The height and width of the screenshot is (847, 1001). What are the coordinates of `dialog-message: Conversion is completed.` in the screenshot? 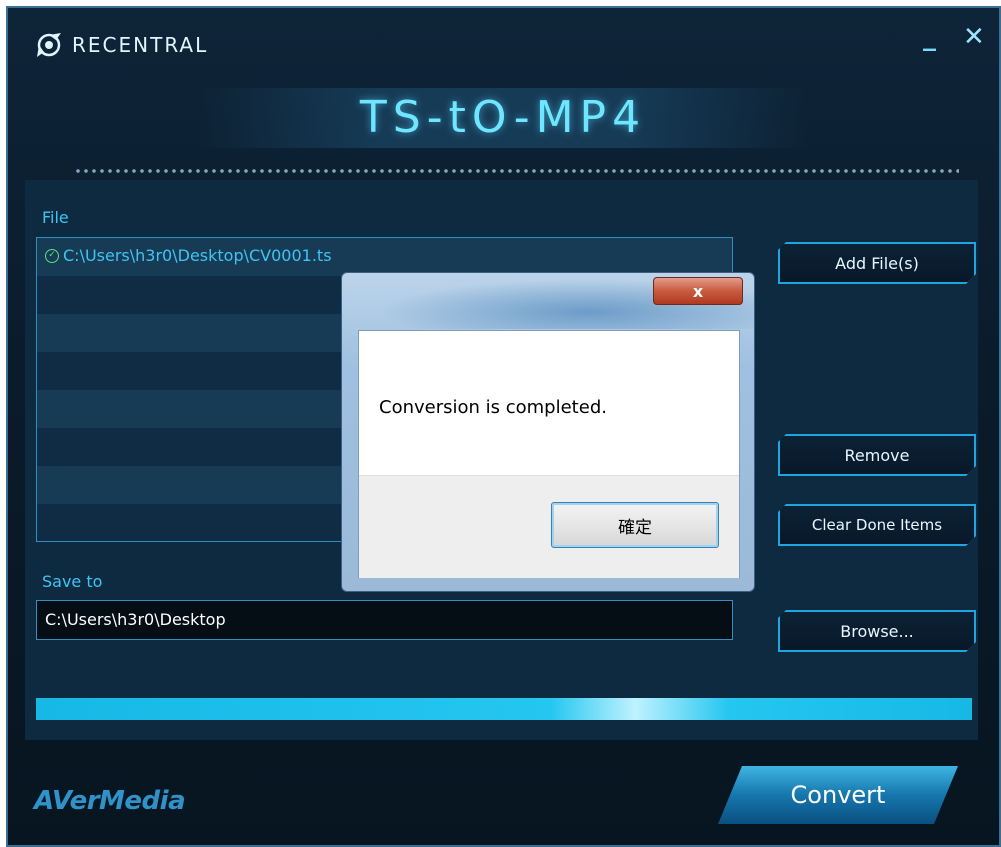 It's located at (493, 407).